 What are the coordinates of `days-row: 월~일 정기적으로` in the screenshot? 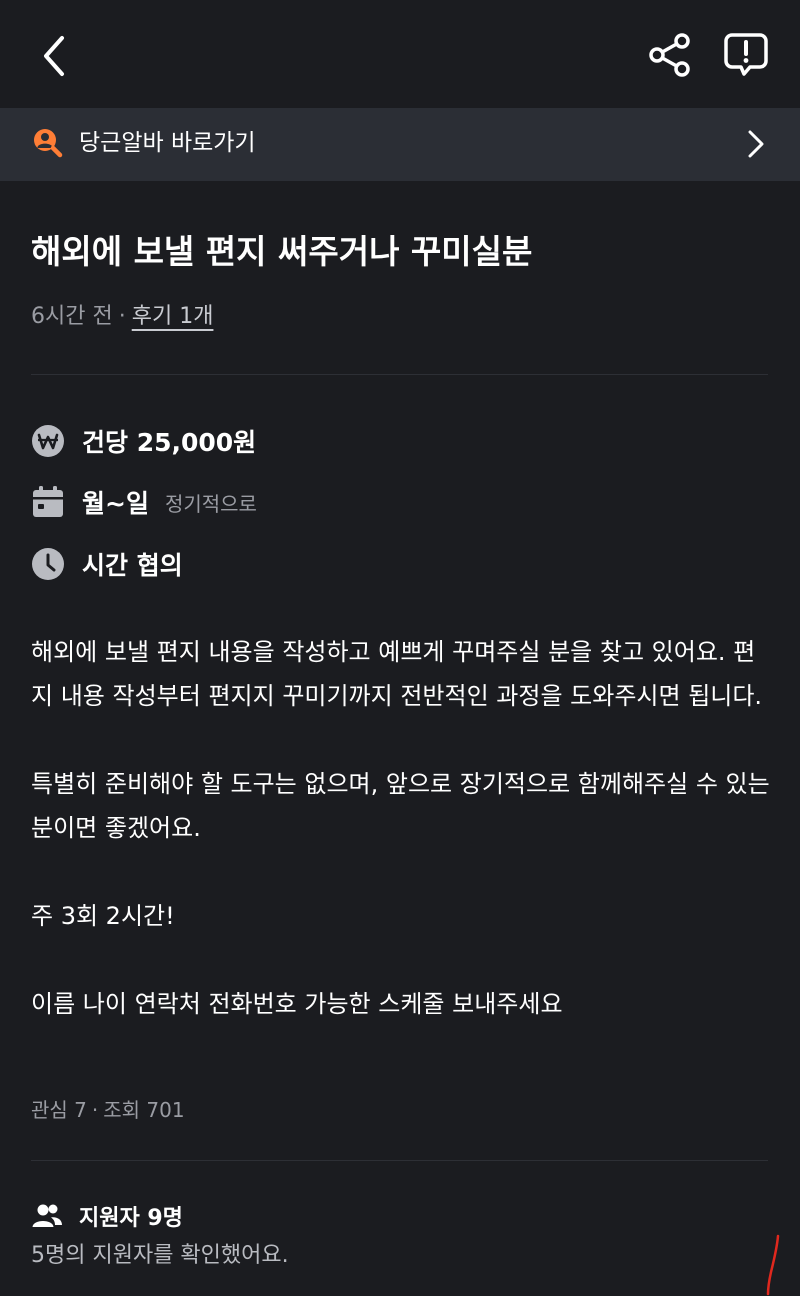 It's located at (144, 502).